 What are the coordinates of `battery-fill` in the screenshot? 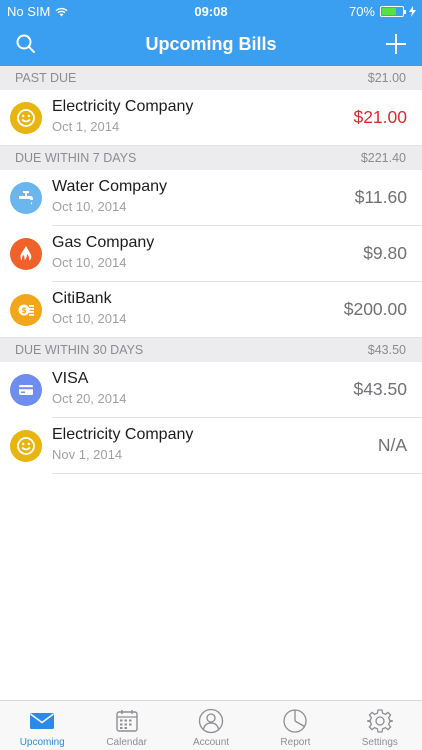 It's located at (389, 11).